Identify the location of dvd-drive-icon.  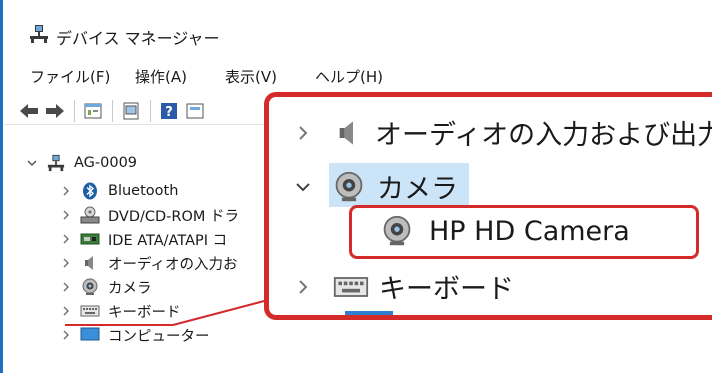
(90, 215).